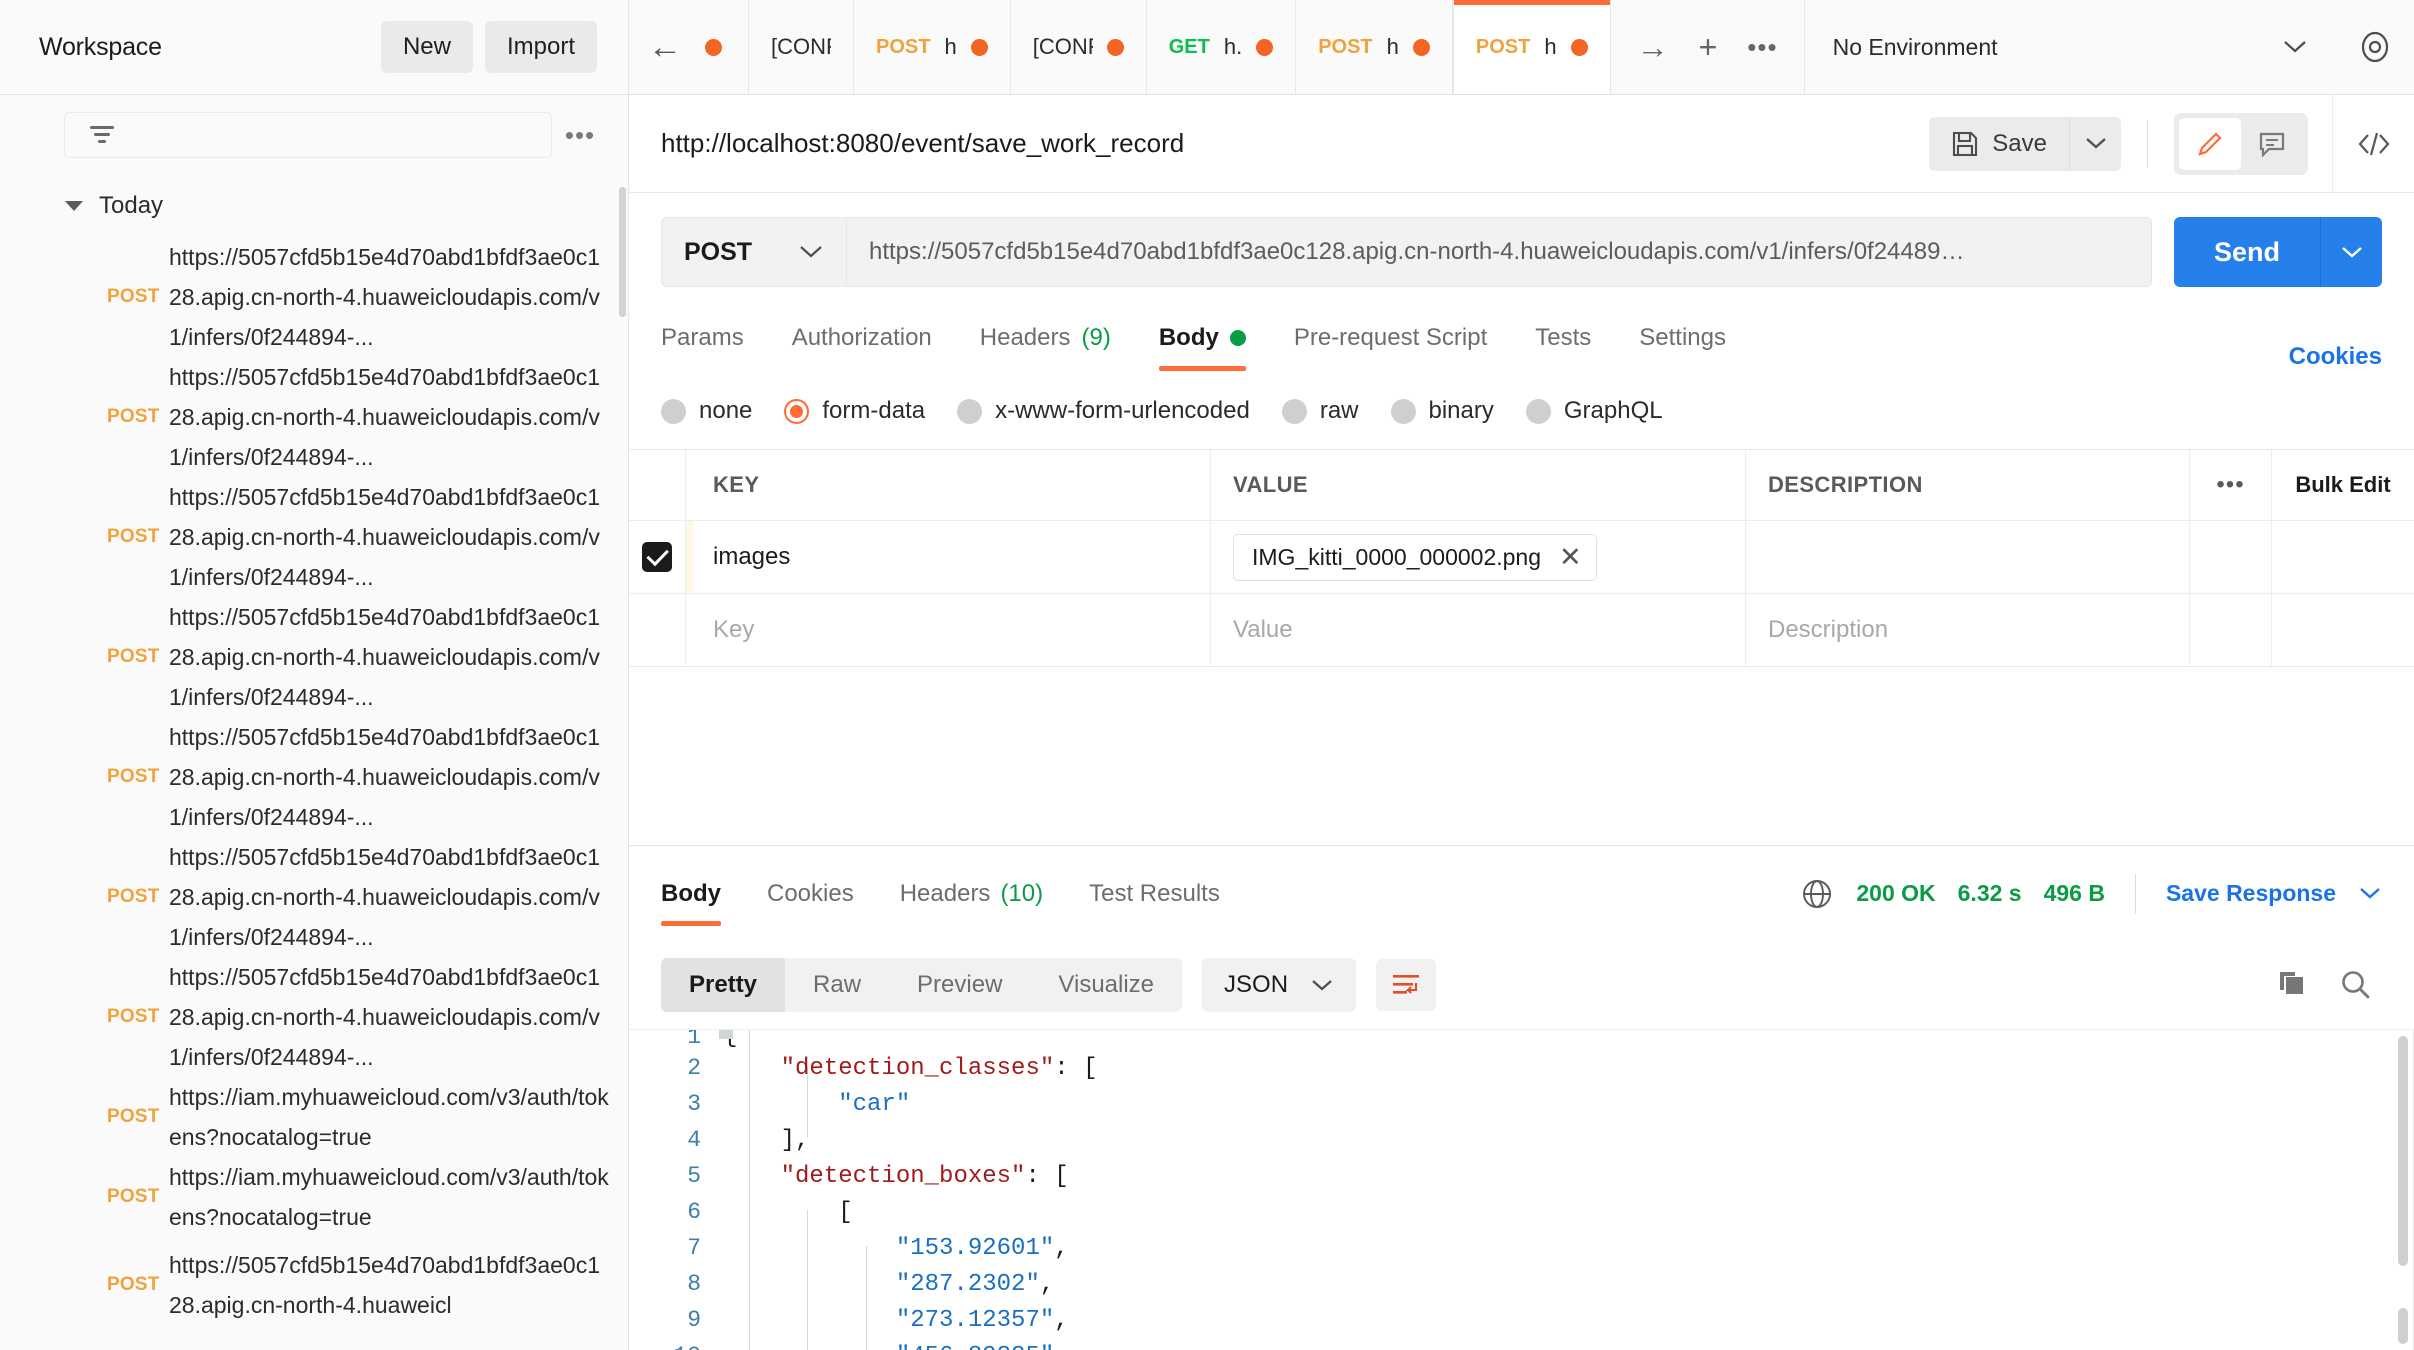 This screenshot has height=1350, width=2414. I want to click on table-row-placeholder: Key Value Description, so click(1521, 630).